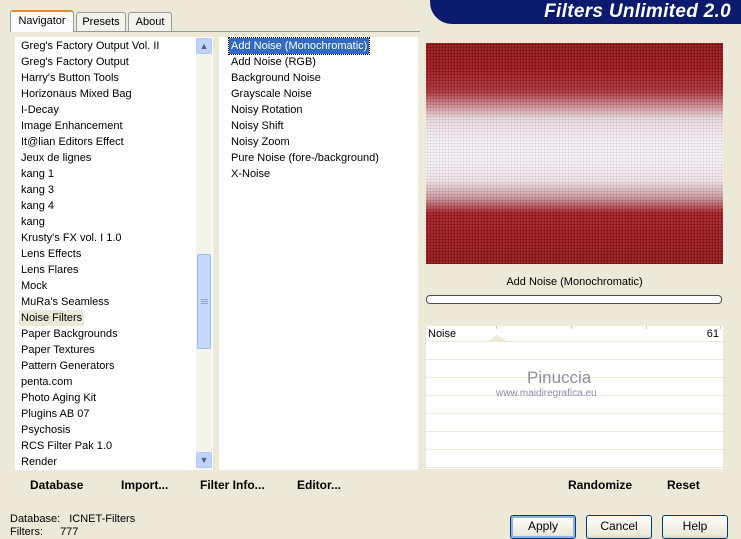  I want to click on category-item: kang, so click(33, 222).